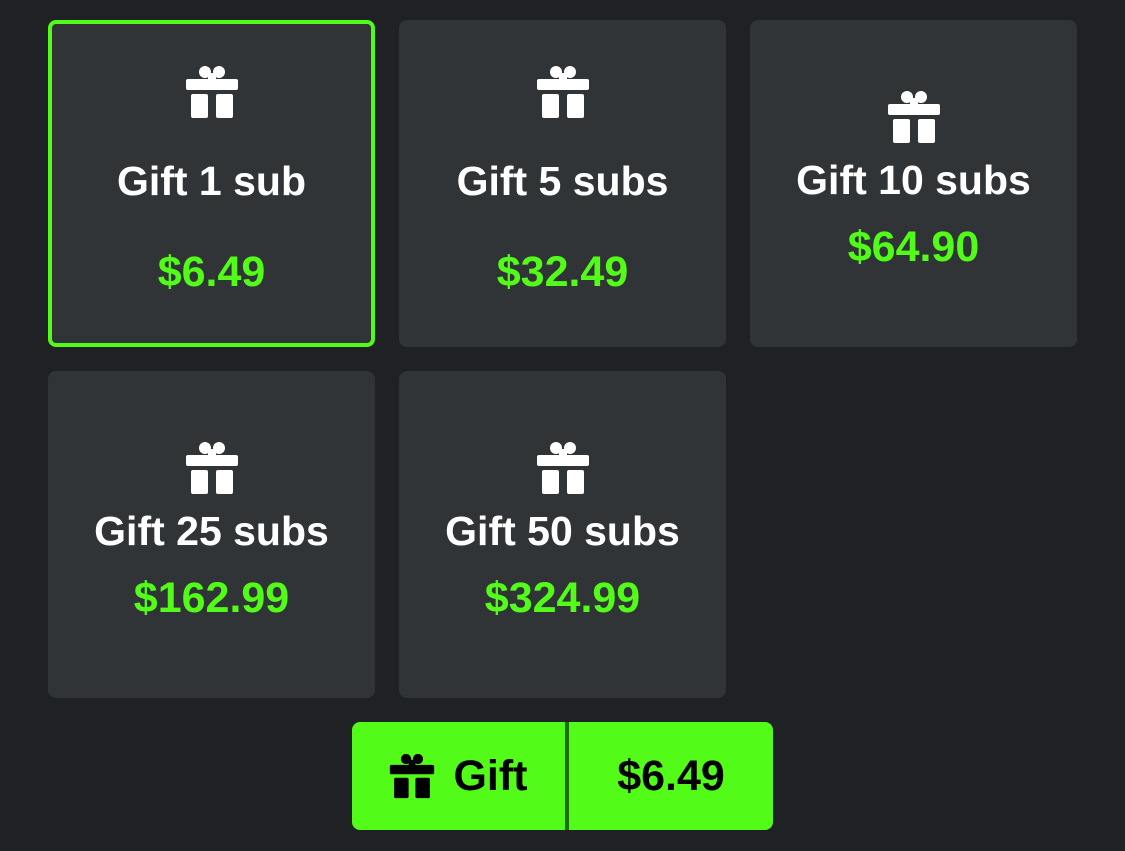  What do you see at coordinates (490, 775) in the screenshot?
I see `gift-button-label: Gift` at bounding box center [490, 775].